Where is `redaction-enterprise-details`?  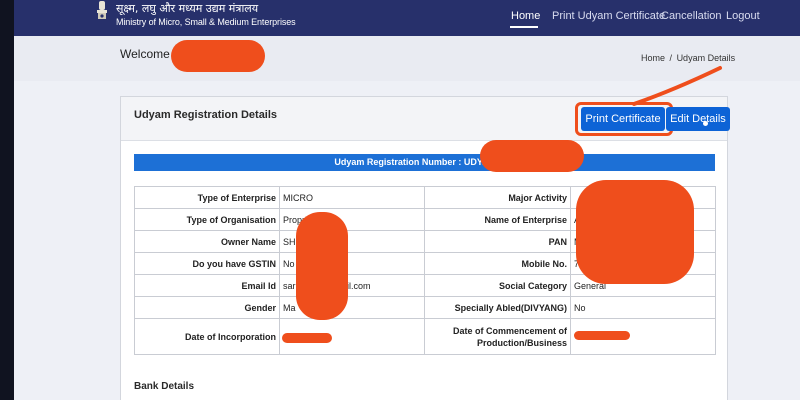
redaction-enterprise-details is located at coordinates (635, 232).